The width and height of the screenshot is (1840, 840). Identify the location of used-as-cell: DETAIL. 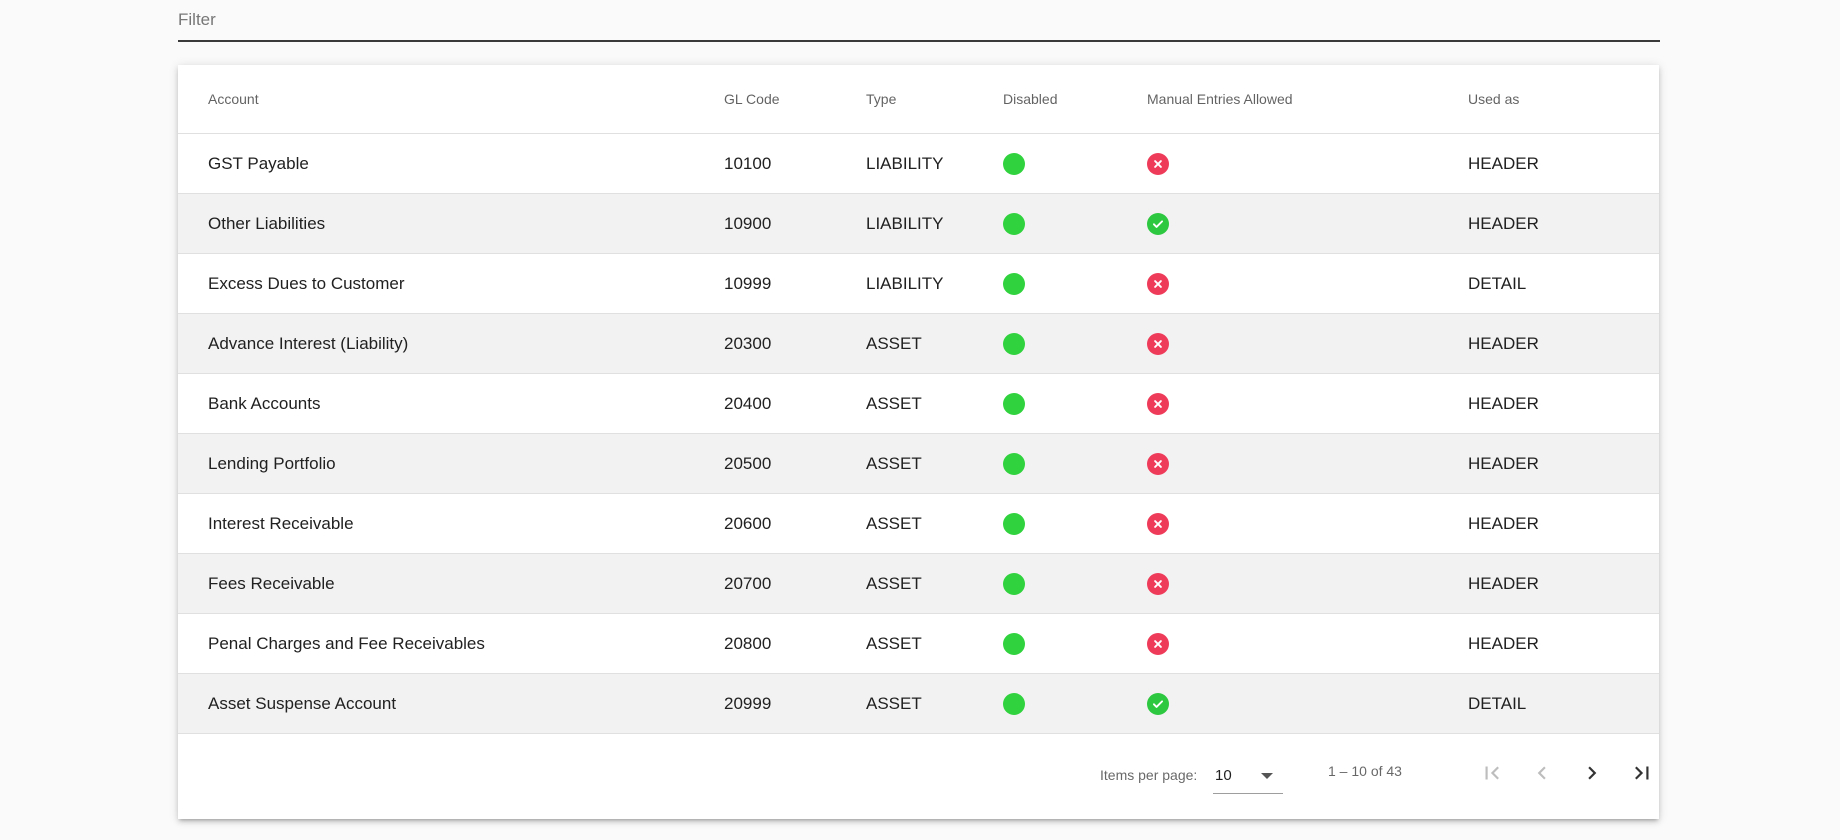
(1563, 283).